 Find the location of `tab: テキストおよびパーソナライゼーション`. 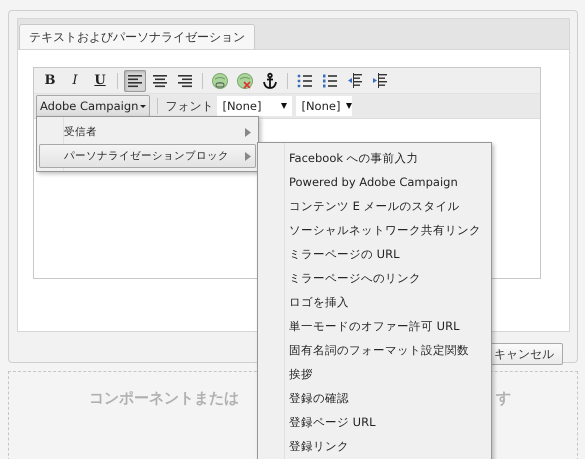

tab: テキストおよびパーソナライゼーション is located at coordinates (137, 36).